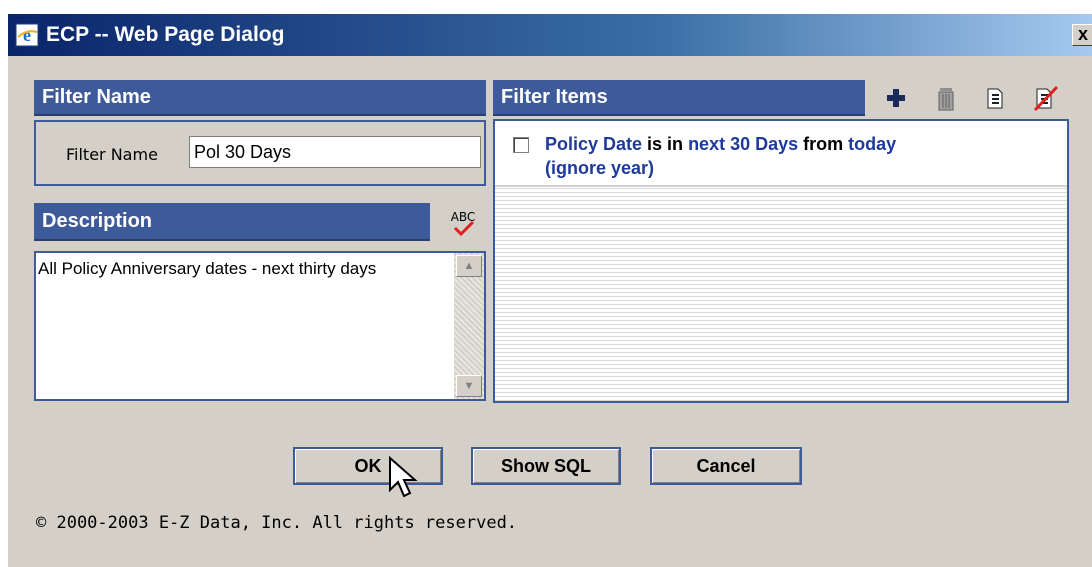  What do you see at coordinates (469, 266) in the screenshot?
I see `scroll-up-button: ▲` at bounding box center [469, 266].